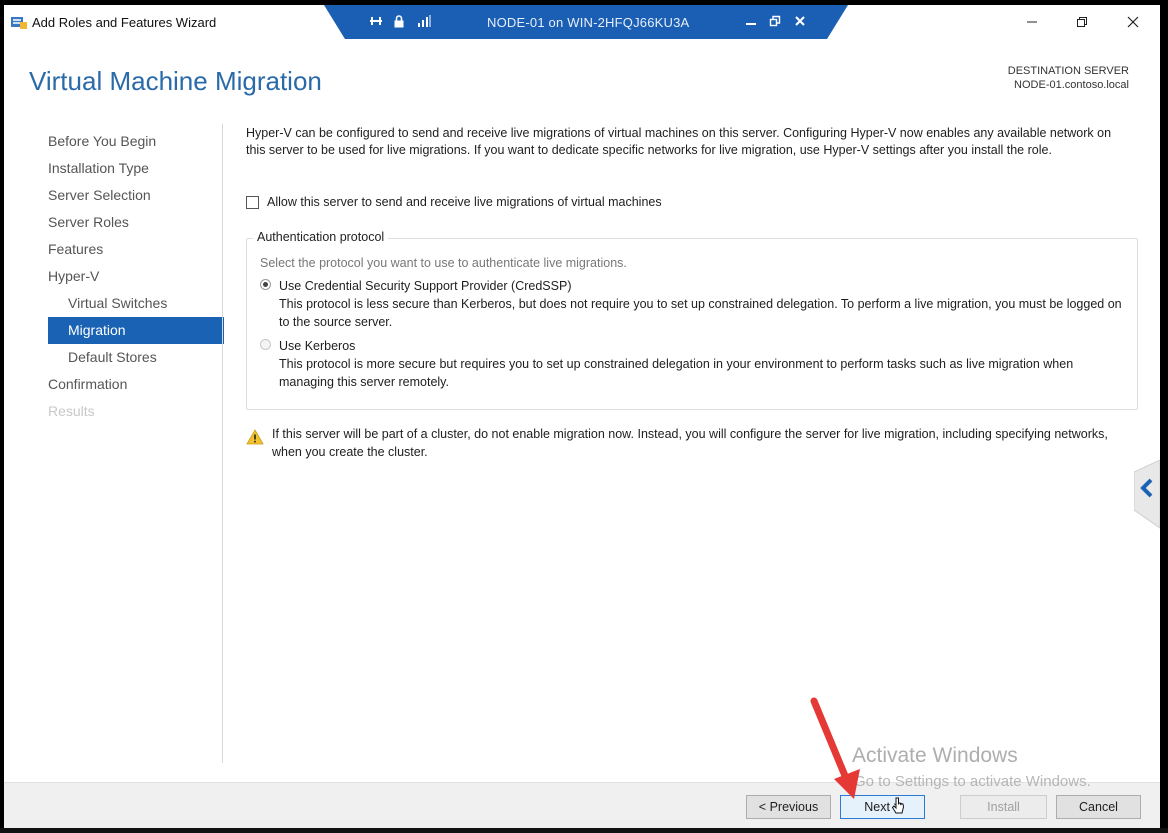  I want to click on nav-item-server-selection: Server Selection, so click(136, 195).